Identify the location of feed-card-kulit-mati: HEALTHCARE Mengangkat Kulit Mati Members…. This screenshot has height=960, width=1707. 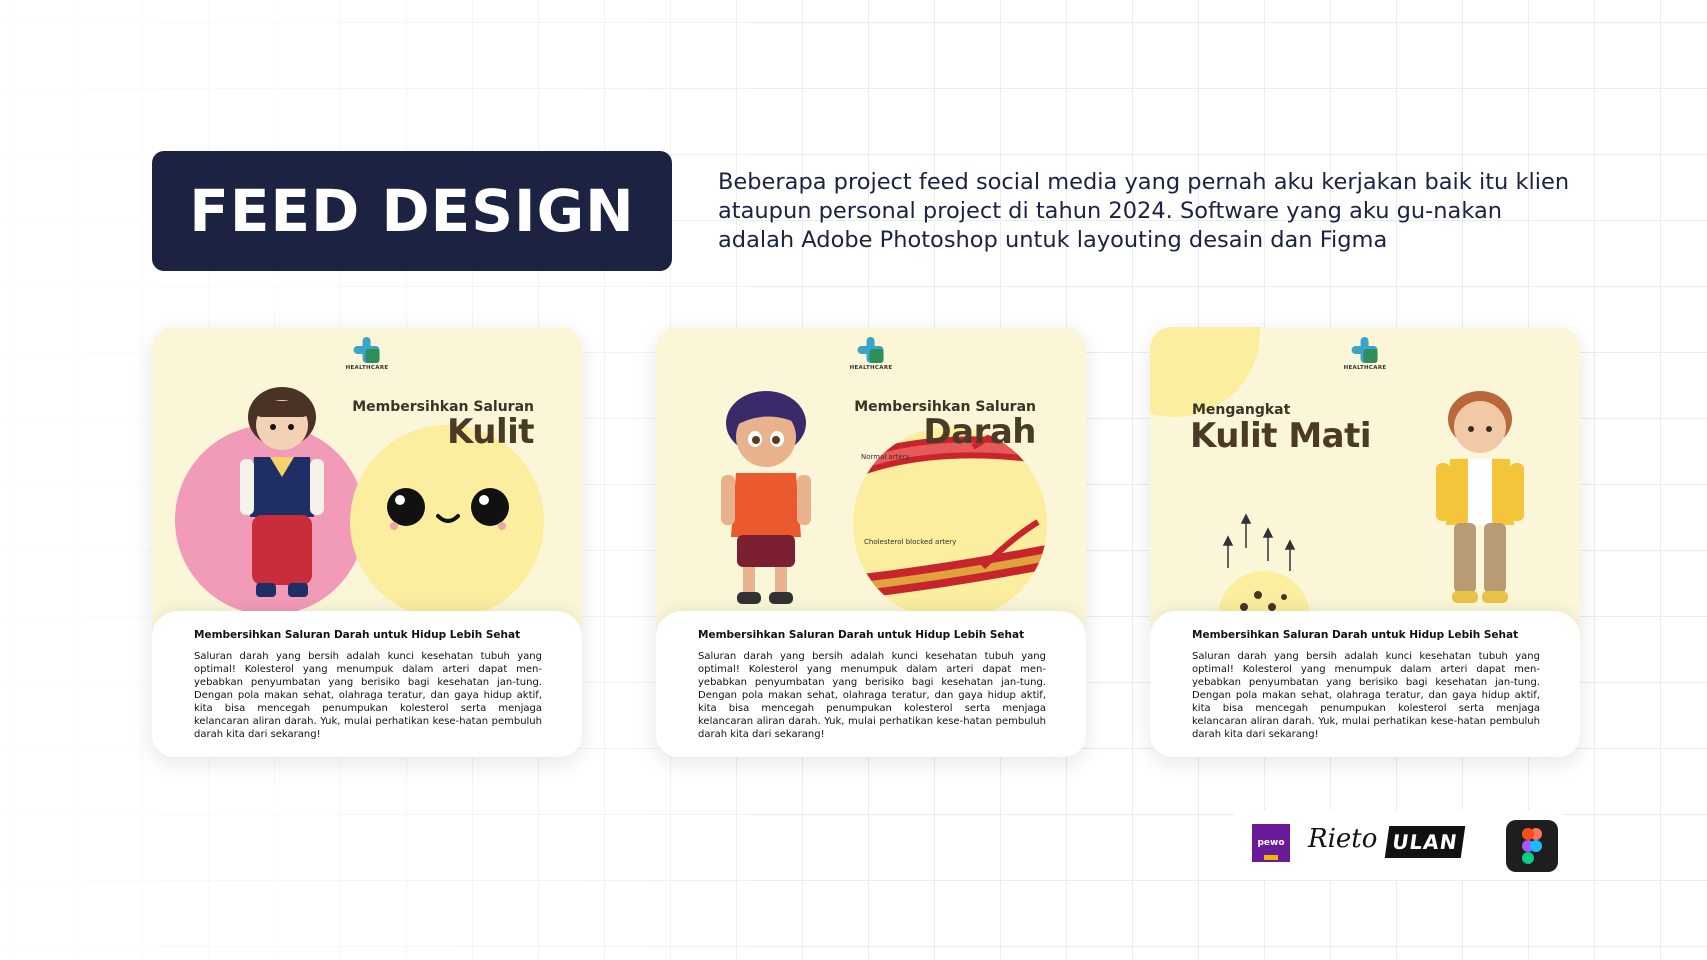
(1365, 542).